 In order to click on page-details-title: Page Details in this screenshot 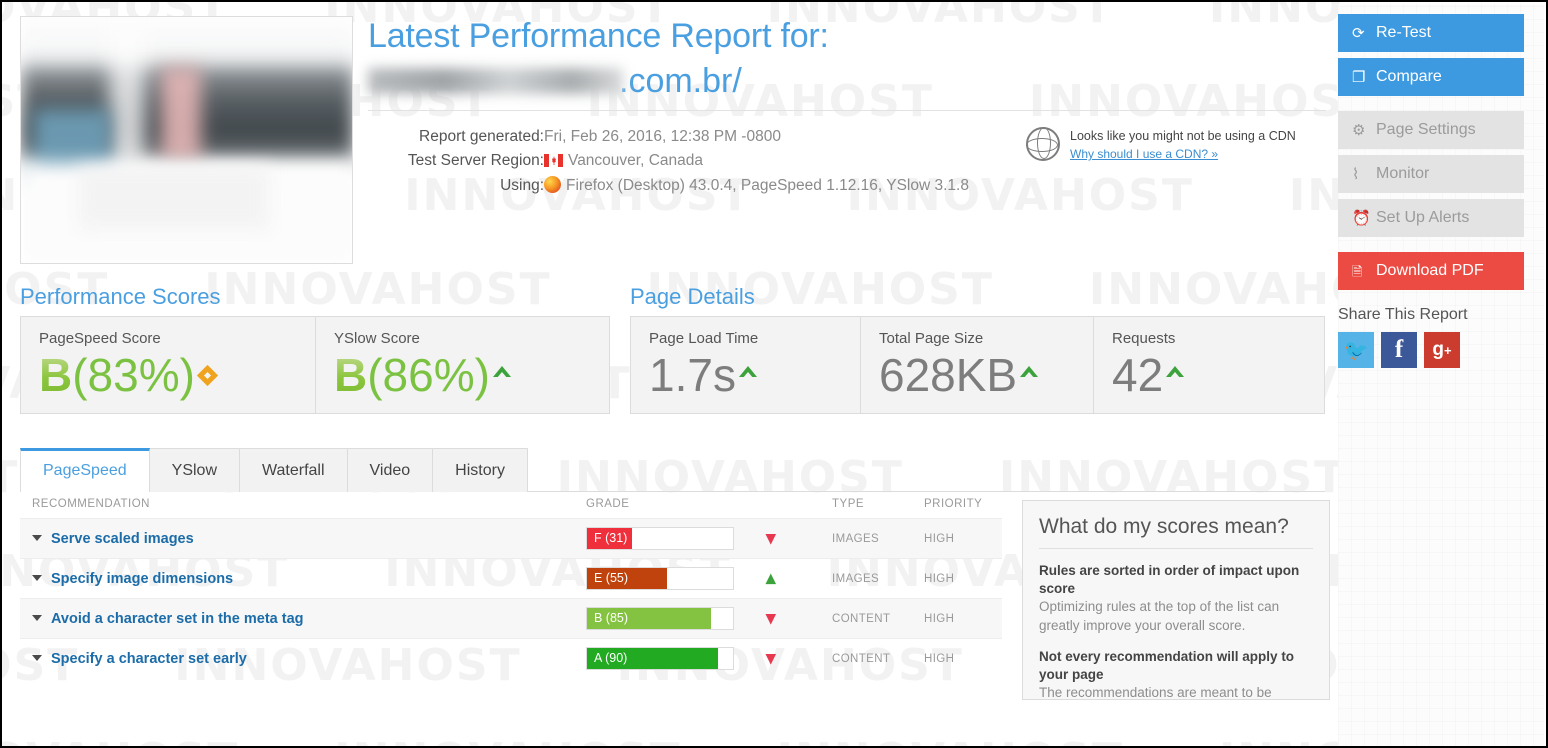, I will do `click(692, 296)`.